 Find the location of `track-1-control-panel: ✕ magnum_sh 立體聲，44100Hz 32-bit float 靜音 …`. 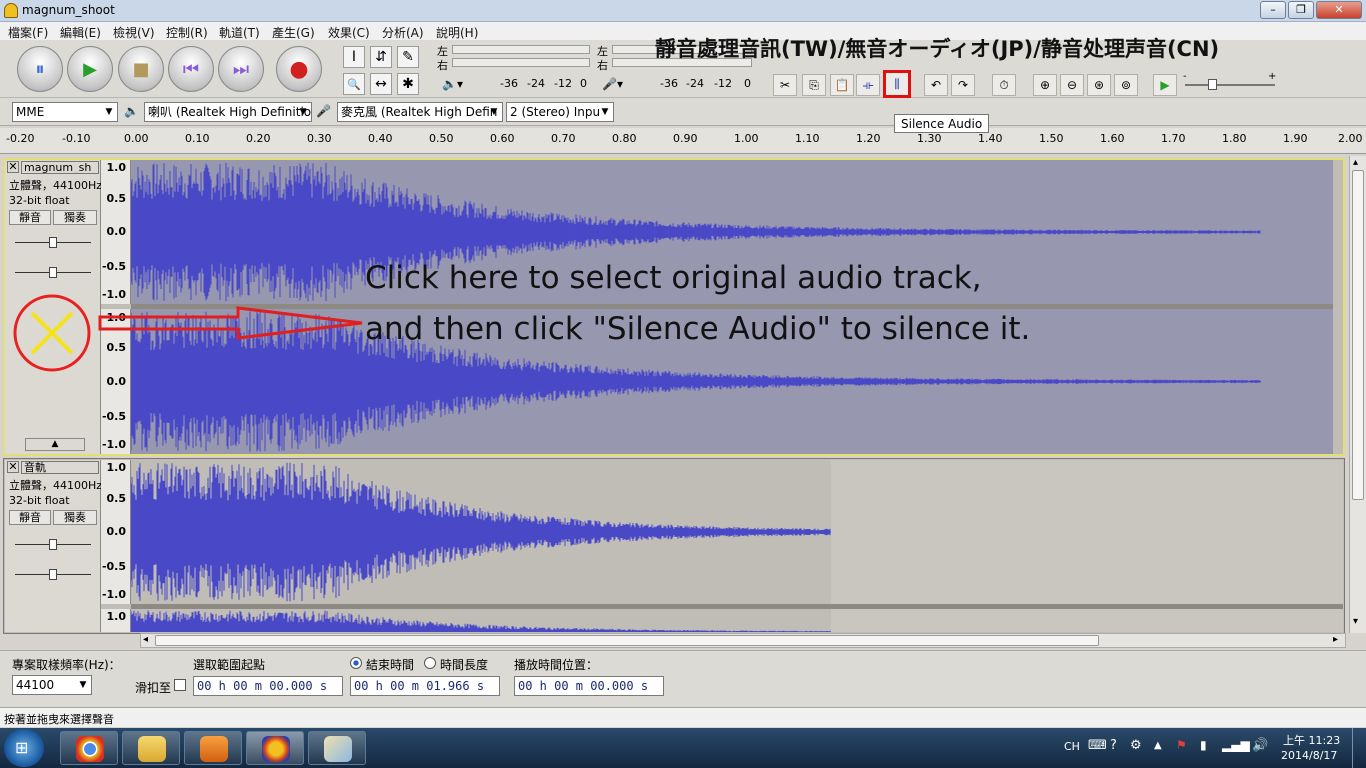

track-1-control-panel: ✕ magnum_sh 立體聲，44100Hz 32-bit float 靜音 … is located at coordinates (53, 307).